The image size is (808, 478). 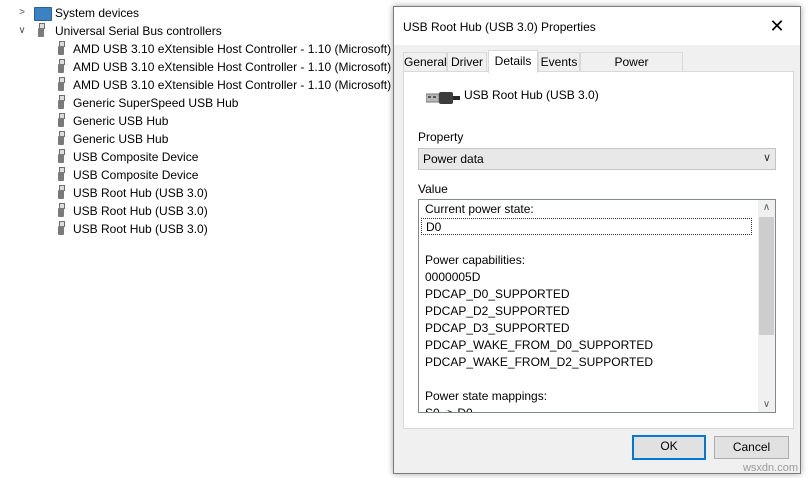 I want to click on property-value: Power data, so click(x=453, y=159).